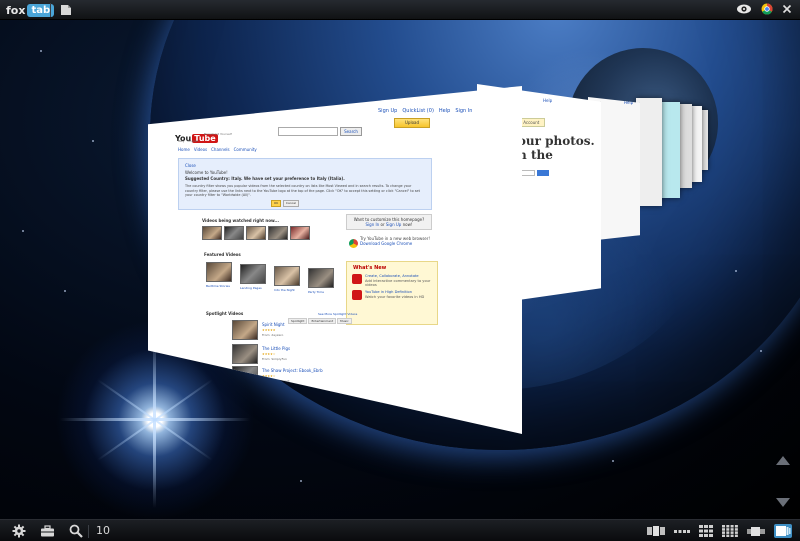  What do you see at coordinates (218, 286) in the screenshot?
I see `yt-featured-meta: Bedtime Stories` at bounding box center [218, 286].